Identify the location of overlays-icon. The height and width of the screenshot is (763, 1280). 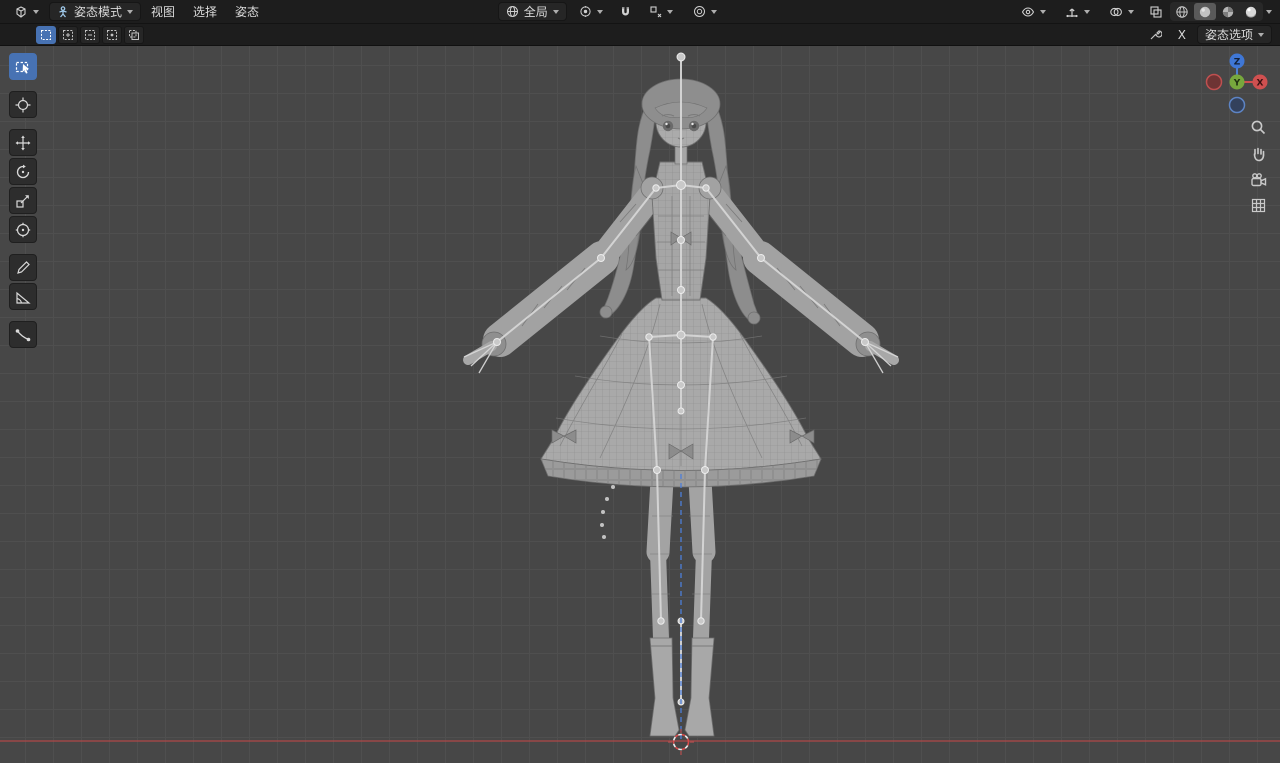
(1116, 12).